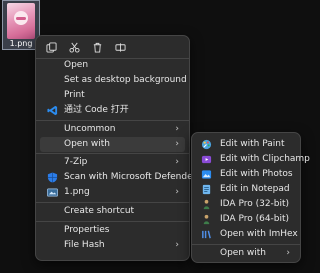 The image size is (320, 273). What do you see at coordinates (52, 110) in the screenshot?
I see `vscode-icon` at bounding box center [52, 110].